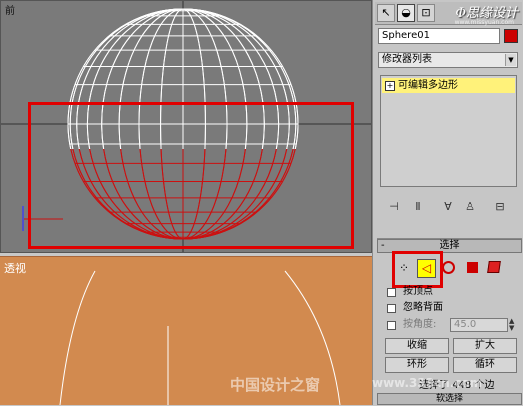 This screenshot has height=406, width=523. Describe the element at coordinates (479, 325) in the screenshot. I see `angle-spinner: 45.0` at that location.